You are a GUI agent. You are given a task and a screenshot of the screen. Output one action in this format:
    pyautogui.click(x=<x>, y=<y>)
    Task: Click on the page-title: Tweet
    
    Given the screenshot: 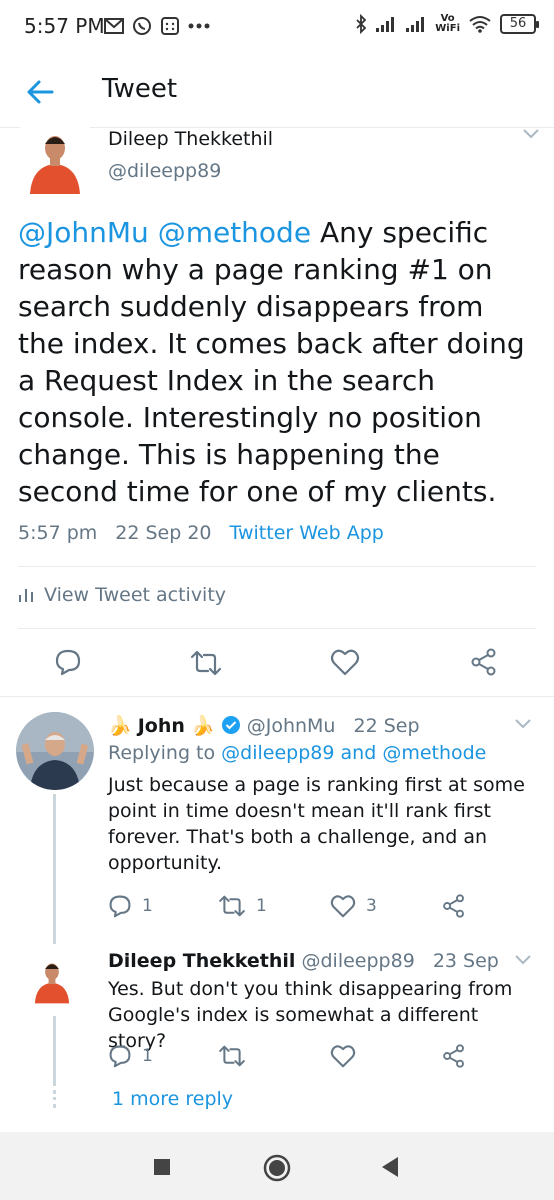 What is the action you would take?
    pyautogui.click(x=140, y=89)
    